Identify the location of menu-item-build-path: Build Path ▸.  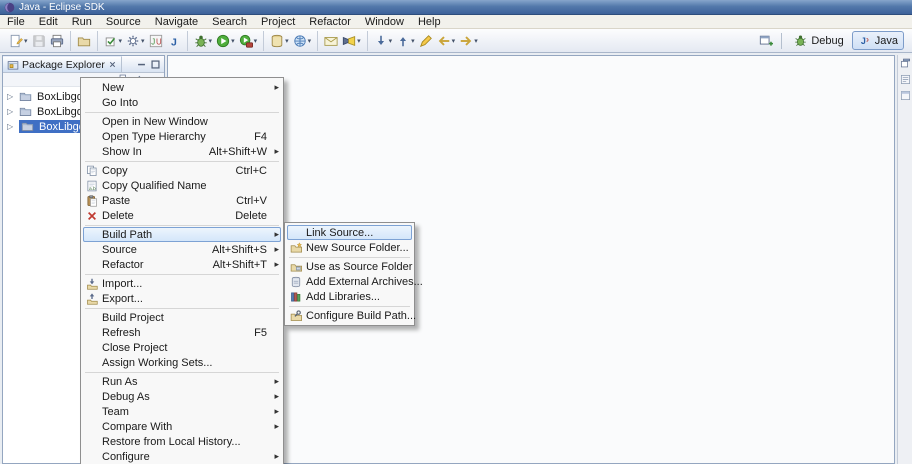
(182, 234).